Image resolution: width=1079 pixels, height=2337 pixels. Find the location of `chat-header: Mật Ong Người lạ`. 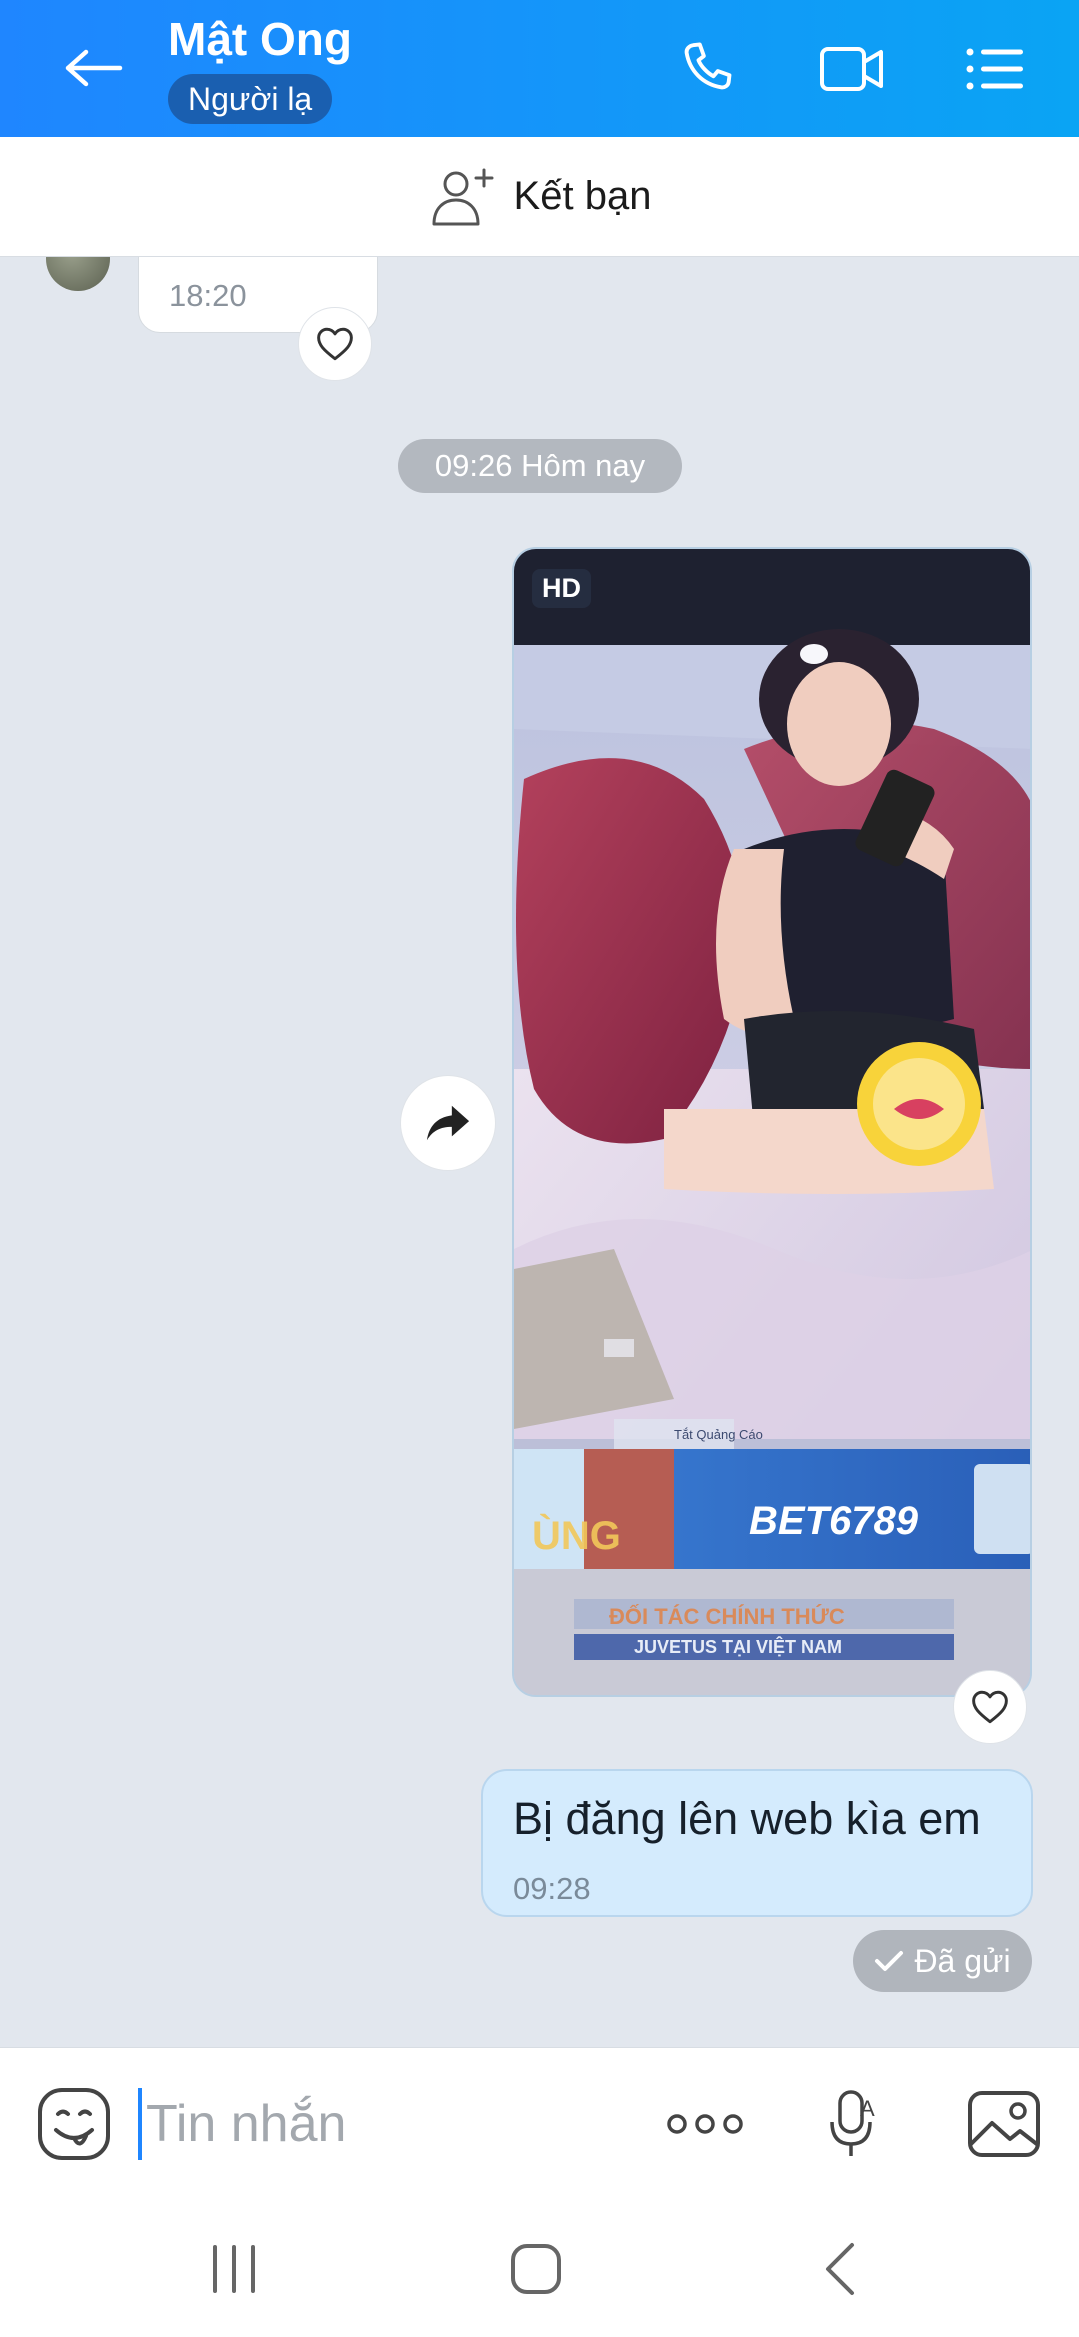

chat-header: Mật Ong Người lạ is located at coordinates (539, 68).